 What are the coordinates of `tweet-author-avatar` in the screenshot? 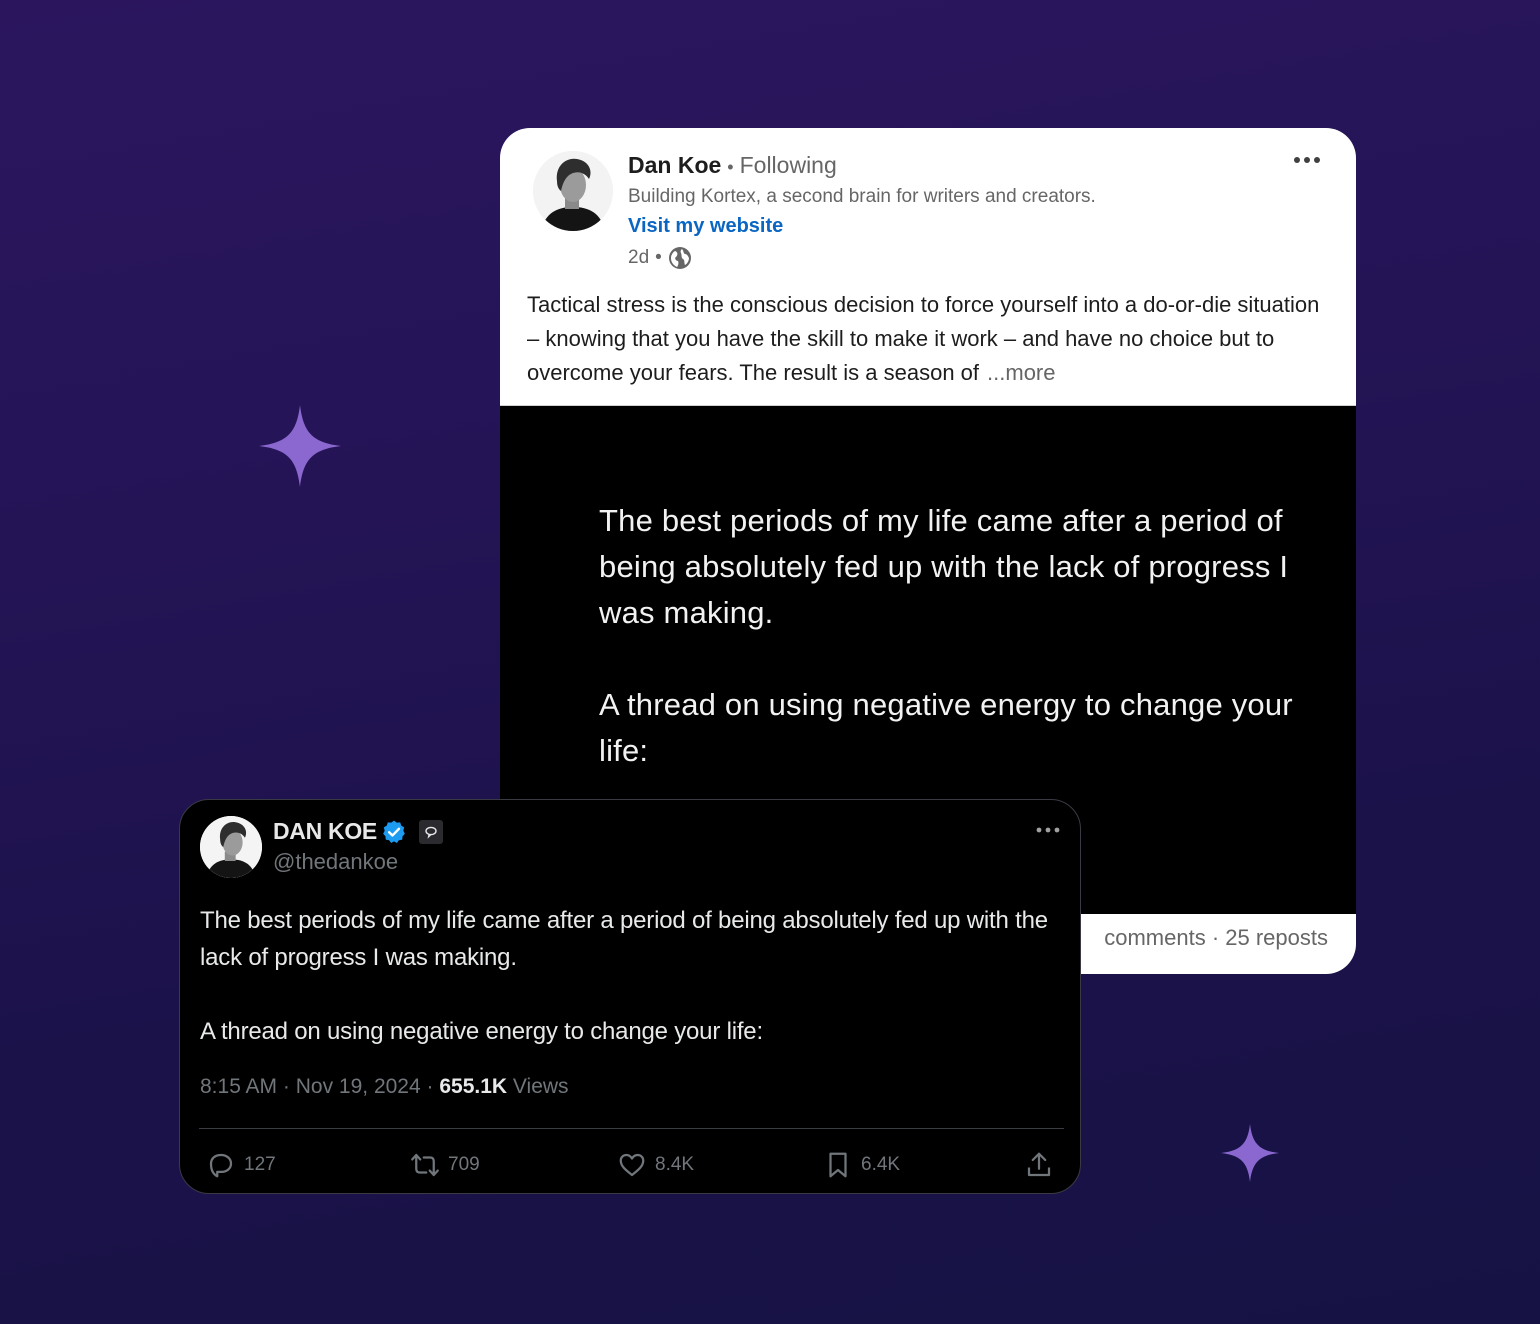 It's located at (231, 847).